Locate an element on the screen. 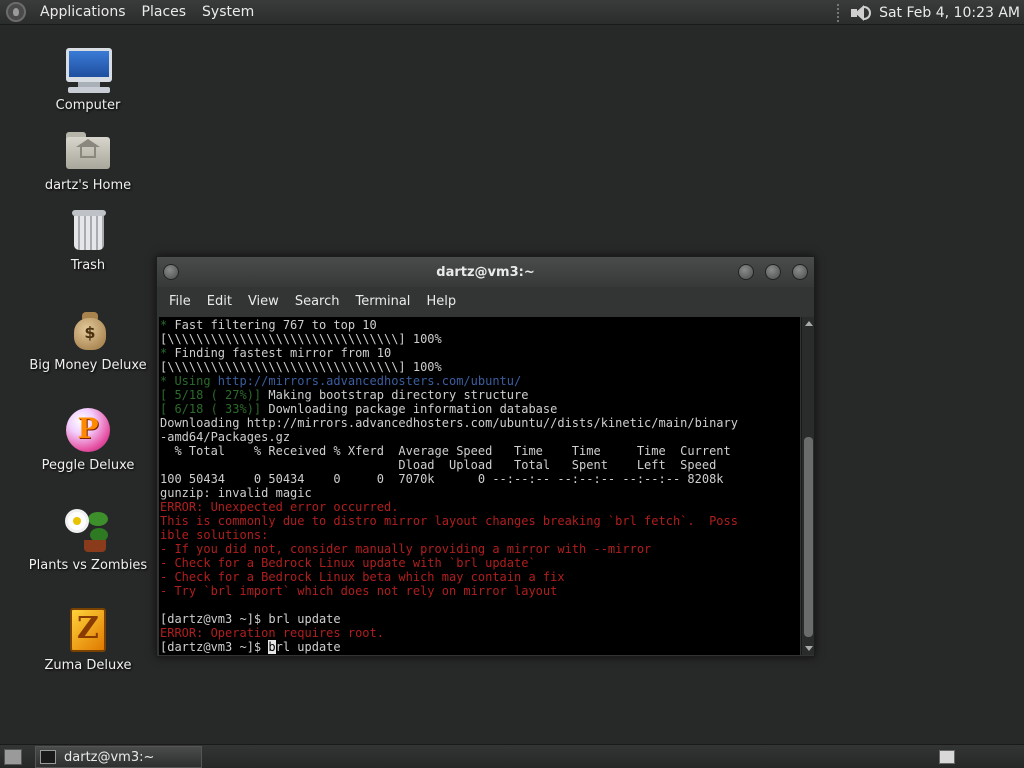  window-menu-button is located at coordinates (171, 272).